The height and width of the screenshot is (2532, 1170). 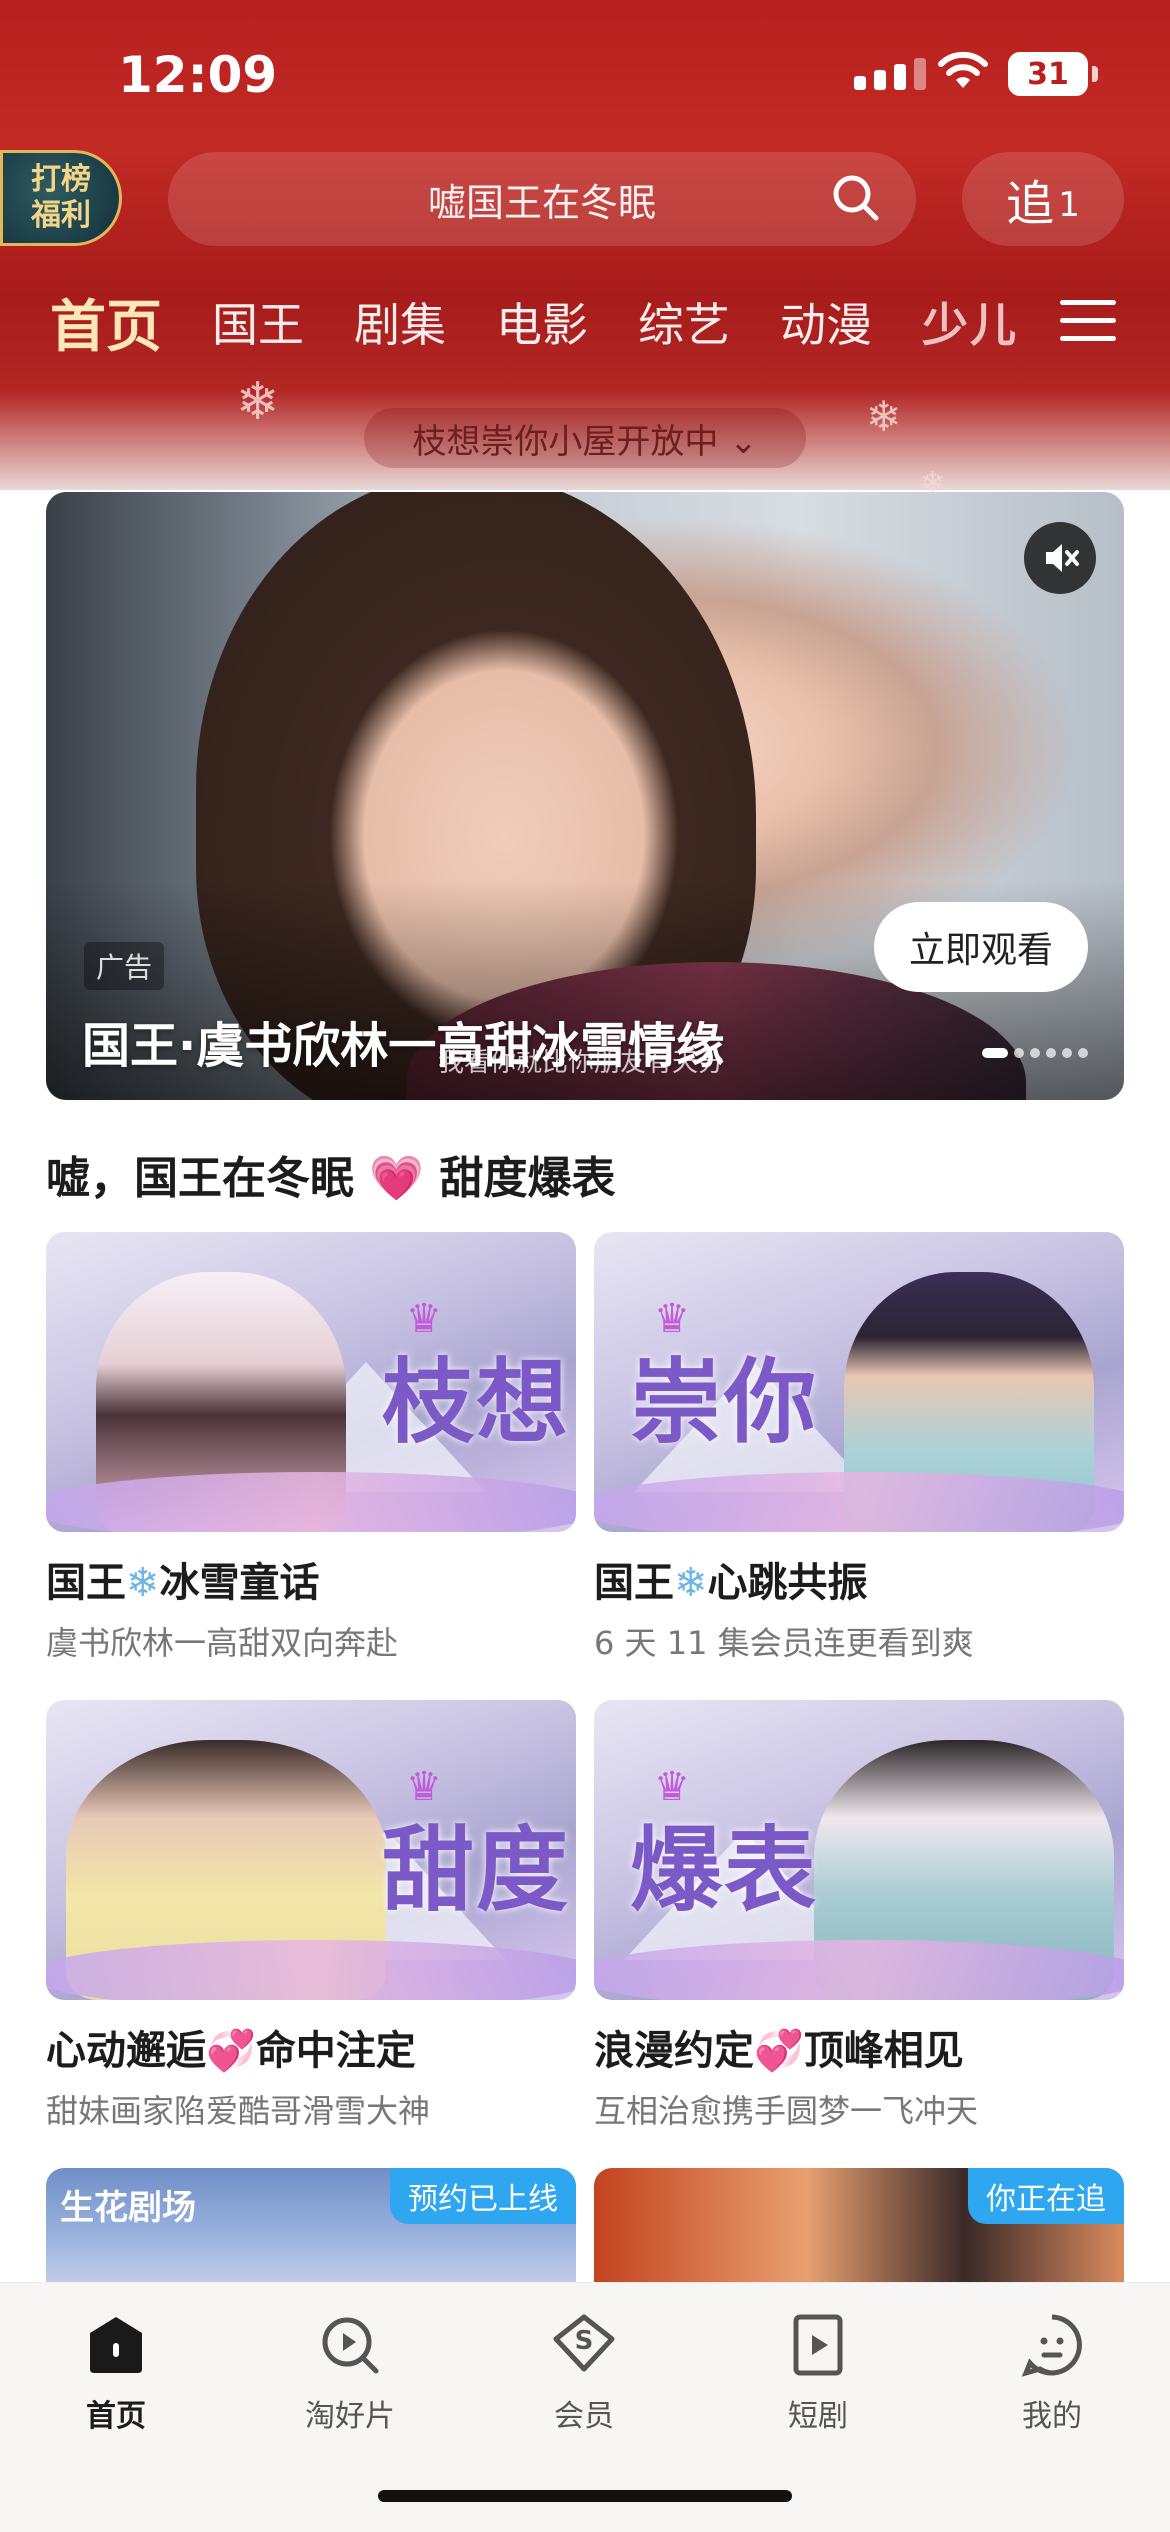 I want to click on card-title: 国王❄冰雪童话, so click(x=183, y=1583).